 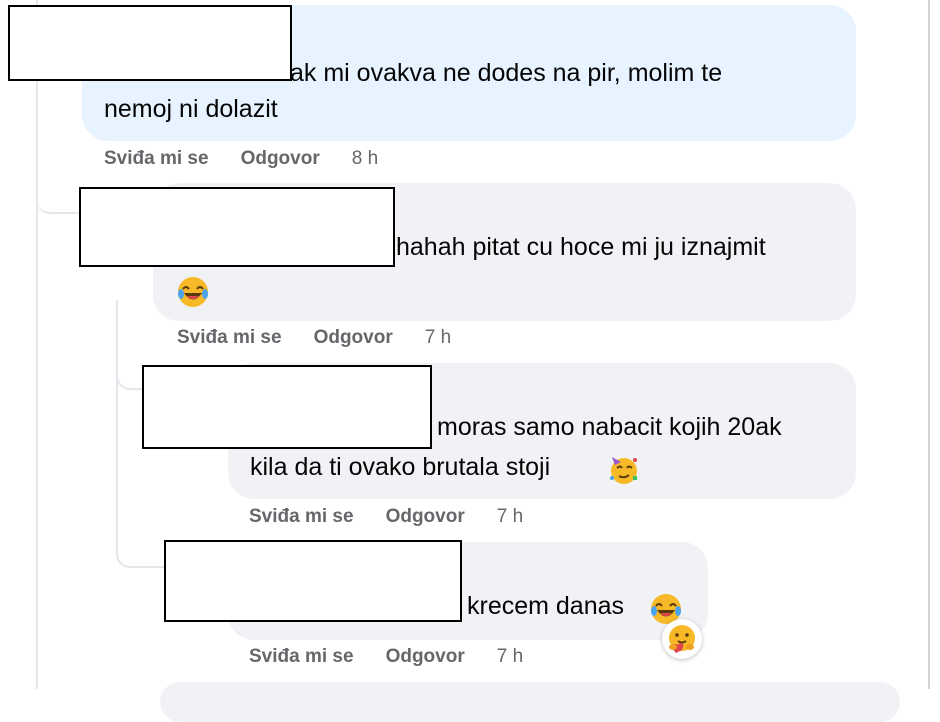 What do you see at coordinates (400, 467) in the screenshot?
I see `comment-text: kila da ti ovako brutala stoji` at bounding box center [400, 467].